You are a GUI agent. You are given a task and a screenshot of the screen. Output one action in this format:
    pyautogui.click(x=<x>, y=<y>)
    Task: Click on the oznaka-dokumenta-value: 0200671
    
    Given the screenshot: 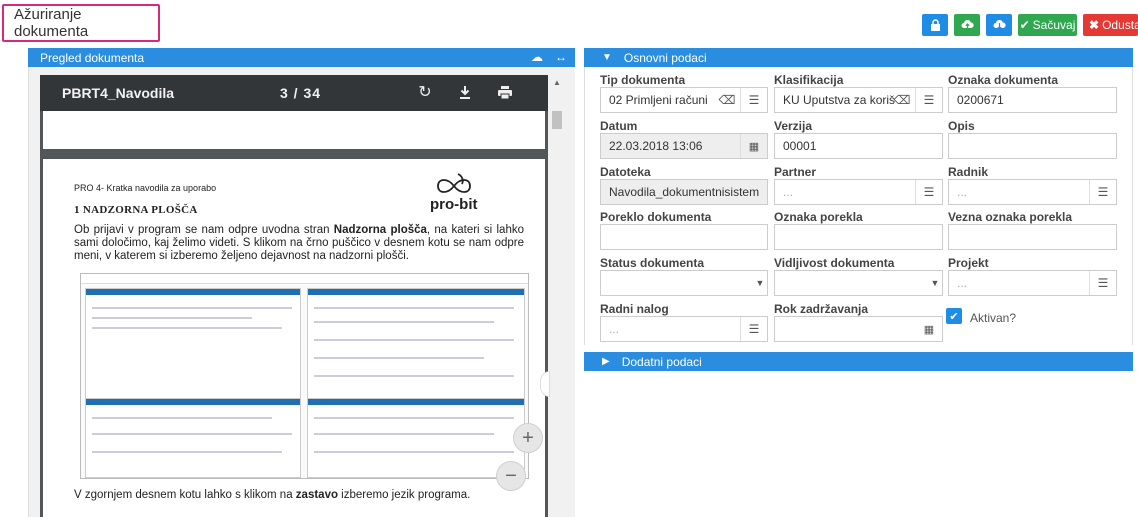 What is the action you would take?
    pyautogui.click(x=980, y=100)
    